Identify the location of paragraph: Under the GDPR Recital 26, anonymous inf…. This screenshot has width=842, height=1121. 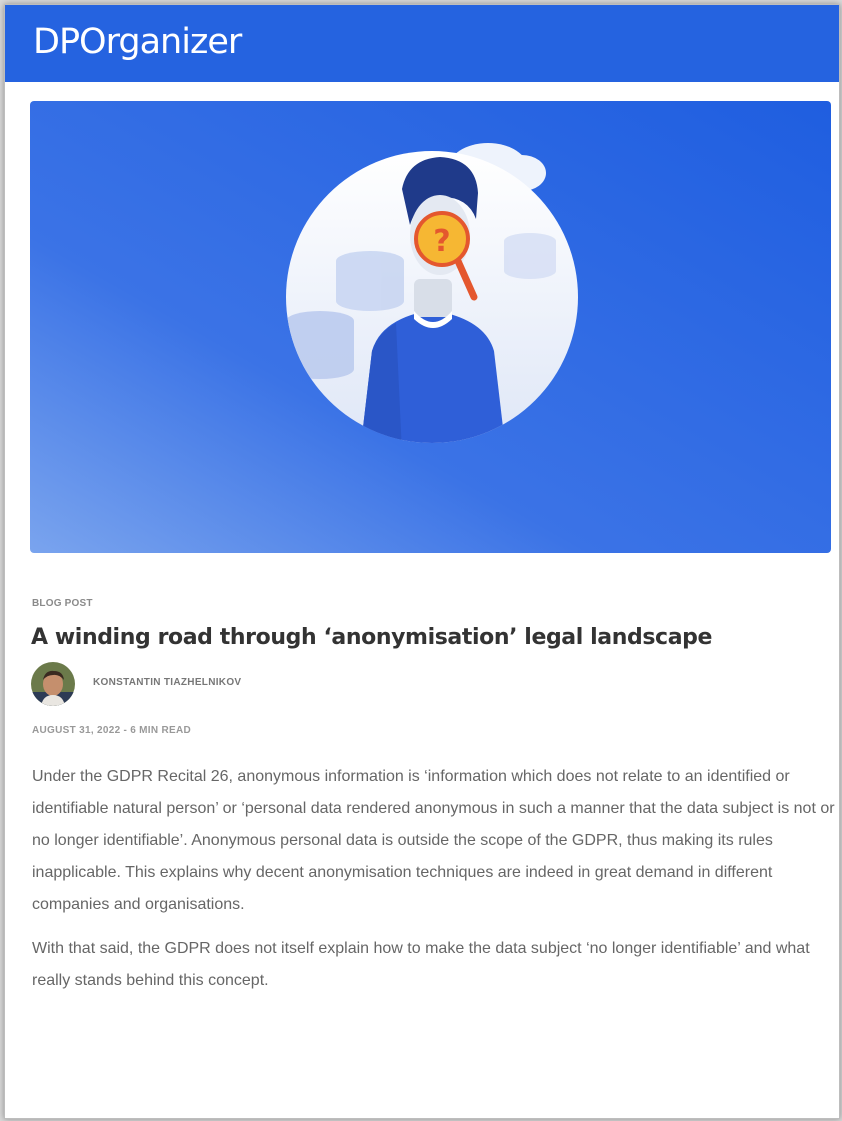
(433, 840).